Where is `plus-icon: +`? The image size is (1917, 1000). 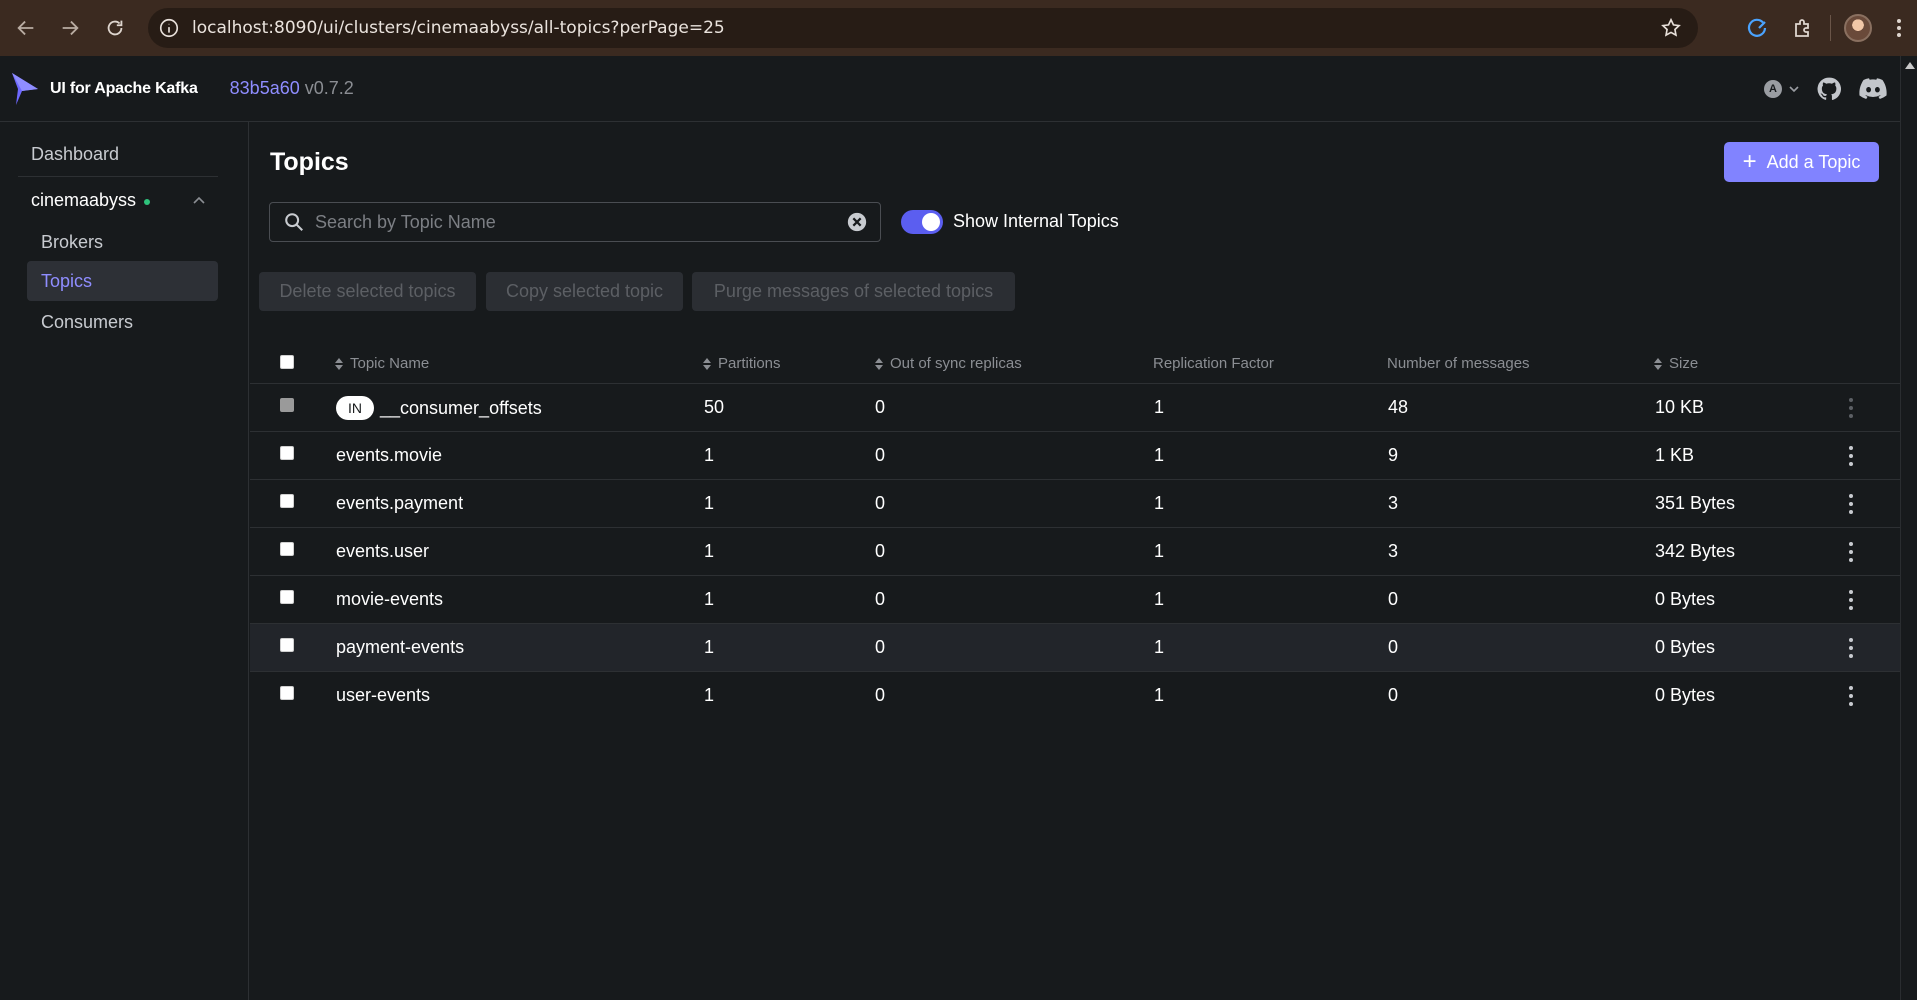 plus-icon: + is located at coordinates (1749, 161).